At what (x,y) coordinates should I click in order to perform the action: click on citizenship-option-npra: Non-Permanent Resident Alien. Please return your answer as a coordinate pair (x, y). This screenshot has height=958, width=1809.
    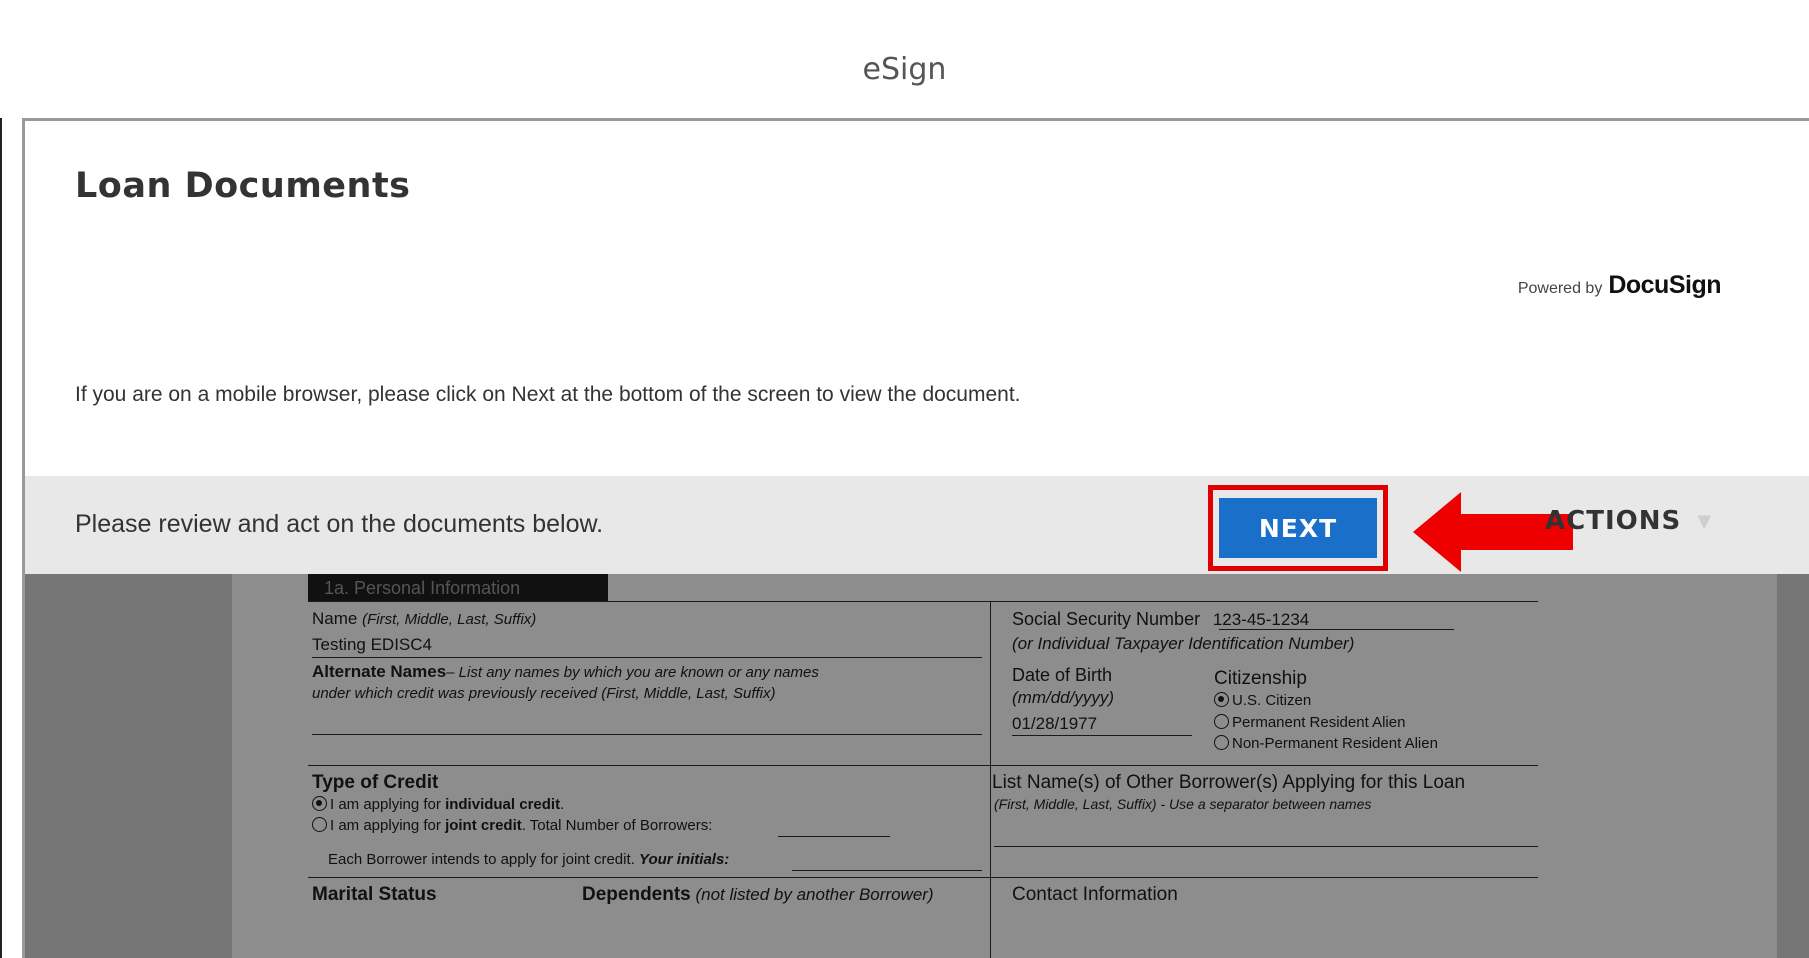
    Looking at the image, I should click on (1326, 743).